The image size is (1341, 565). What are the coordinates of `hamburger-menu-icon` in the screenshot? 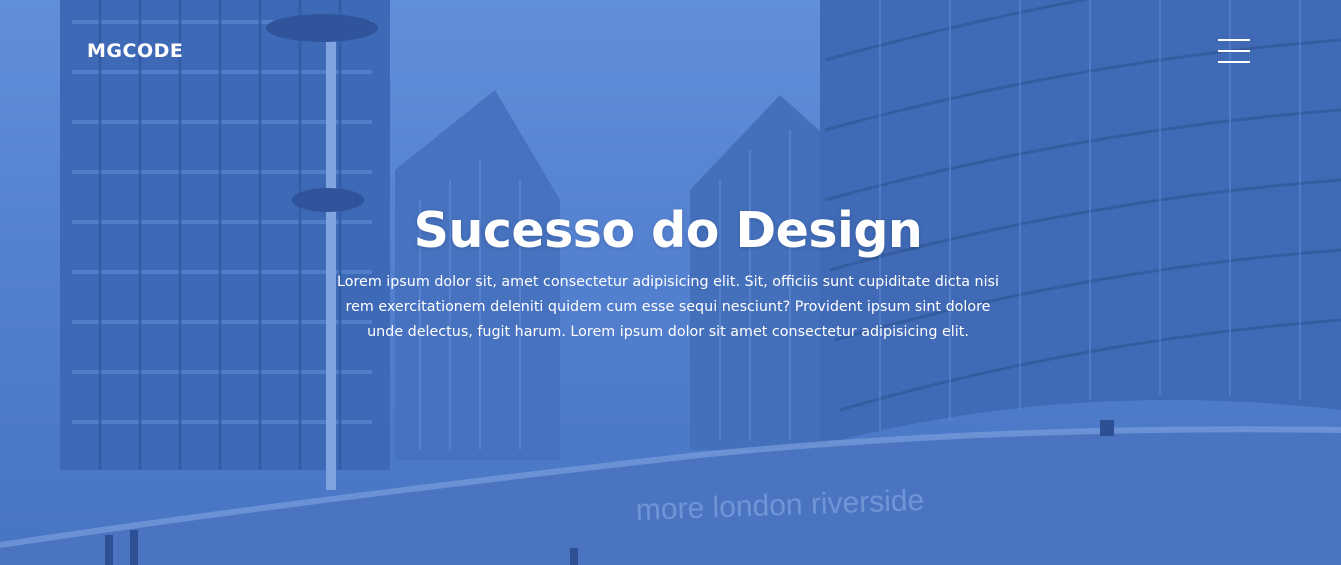 It's located at (1234, 51).